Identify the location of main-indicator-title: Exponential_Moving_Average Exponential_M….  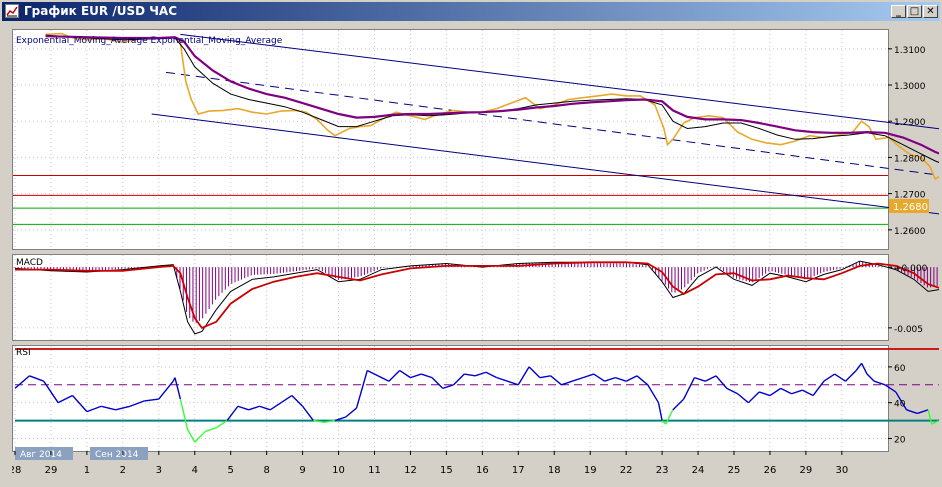
(149, 41).